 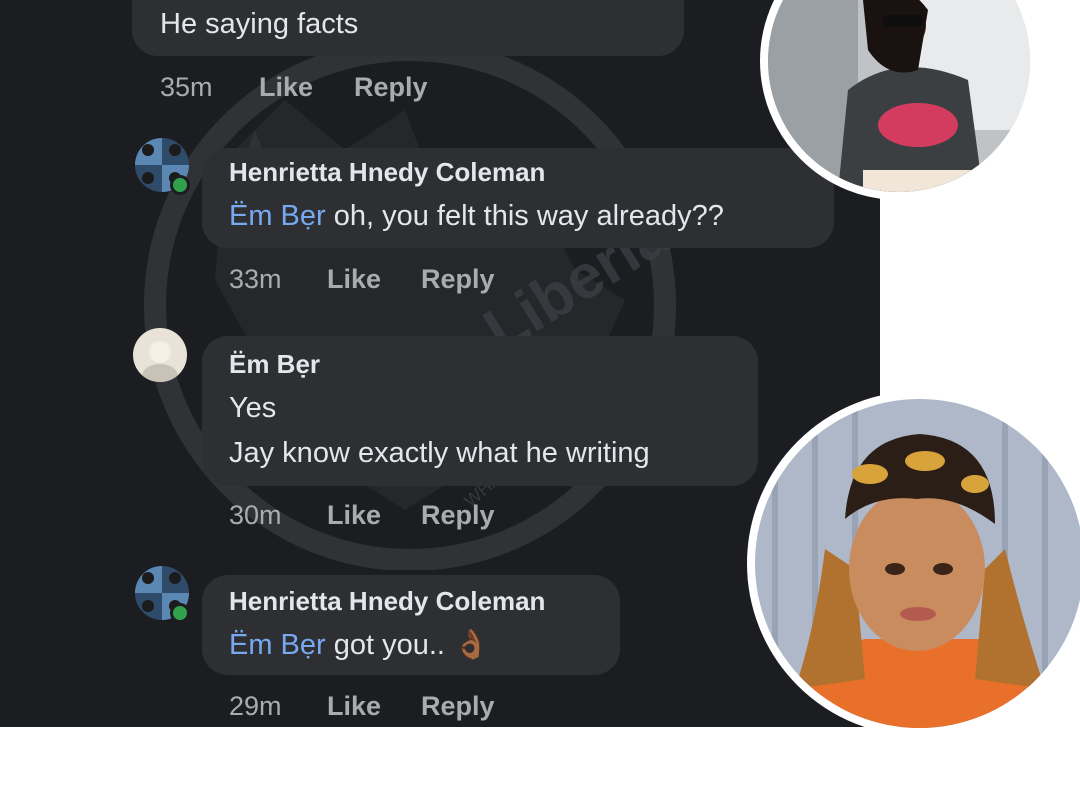 I want to click on comment-time: 35m, so click(x=186, y=87).